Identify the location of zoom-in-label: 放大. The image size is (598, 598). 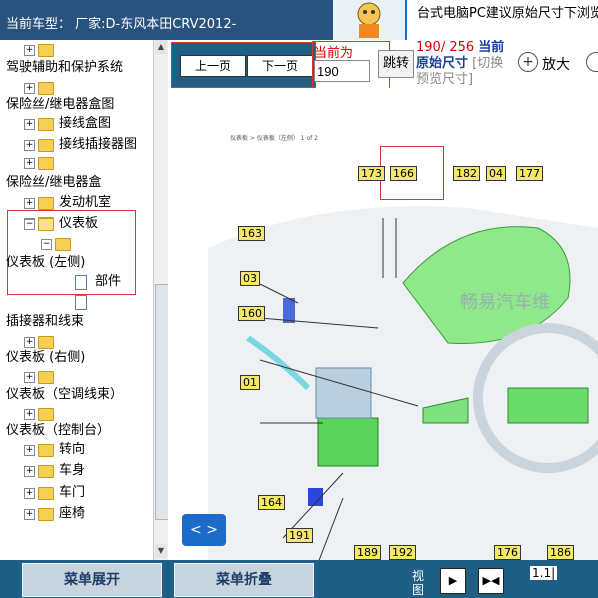
(556, 64).